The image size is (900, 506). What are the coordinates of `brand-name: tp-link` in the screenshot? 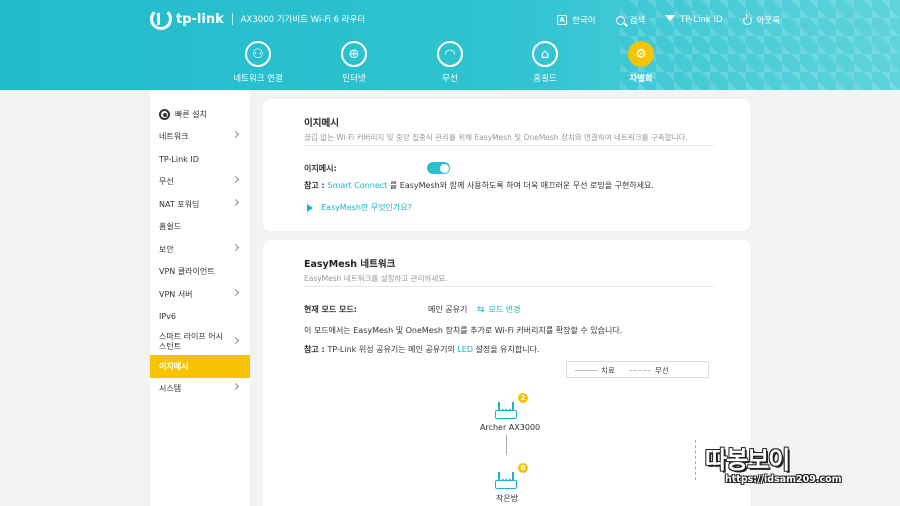 It's located at (200, 19).